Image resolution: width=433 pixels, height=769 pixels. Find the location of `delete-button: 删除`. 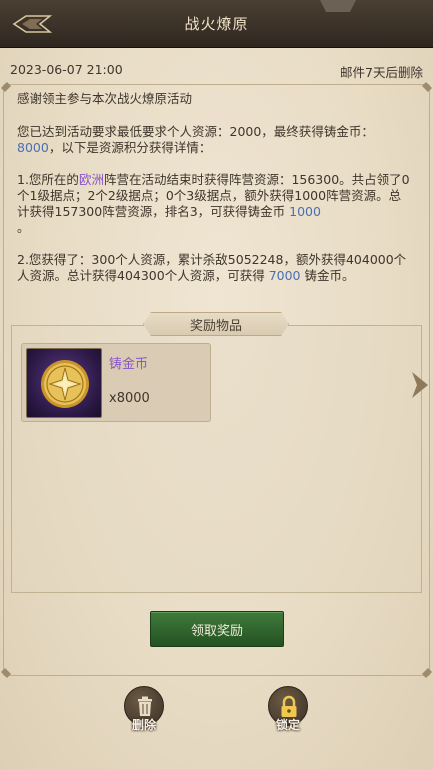

delete-button: 删除 is located at coordinates (144, 711).